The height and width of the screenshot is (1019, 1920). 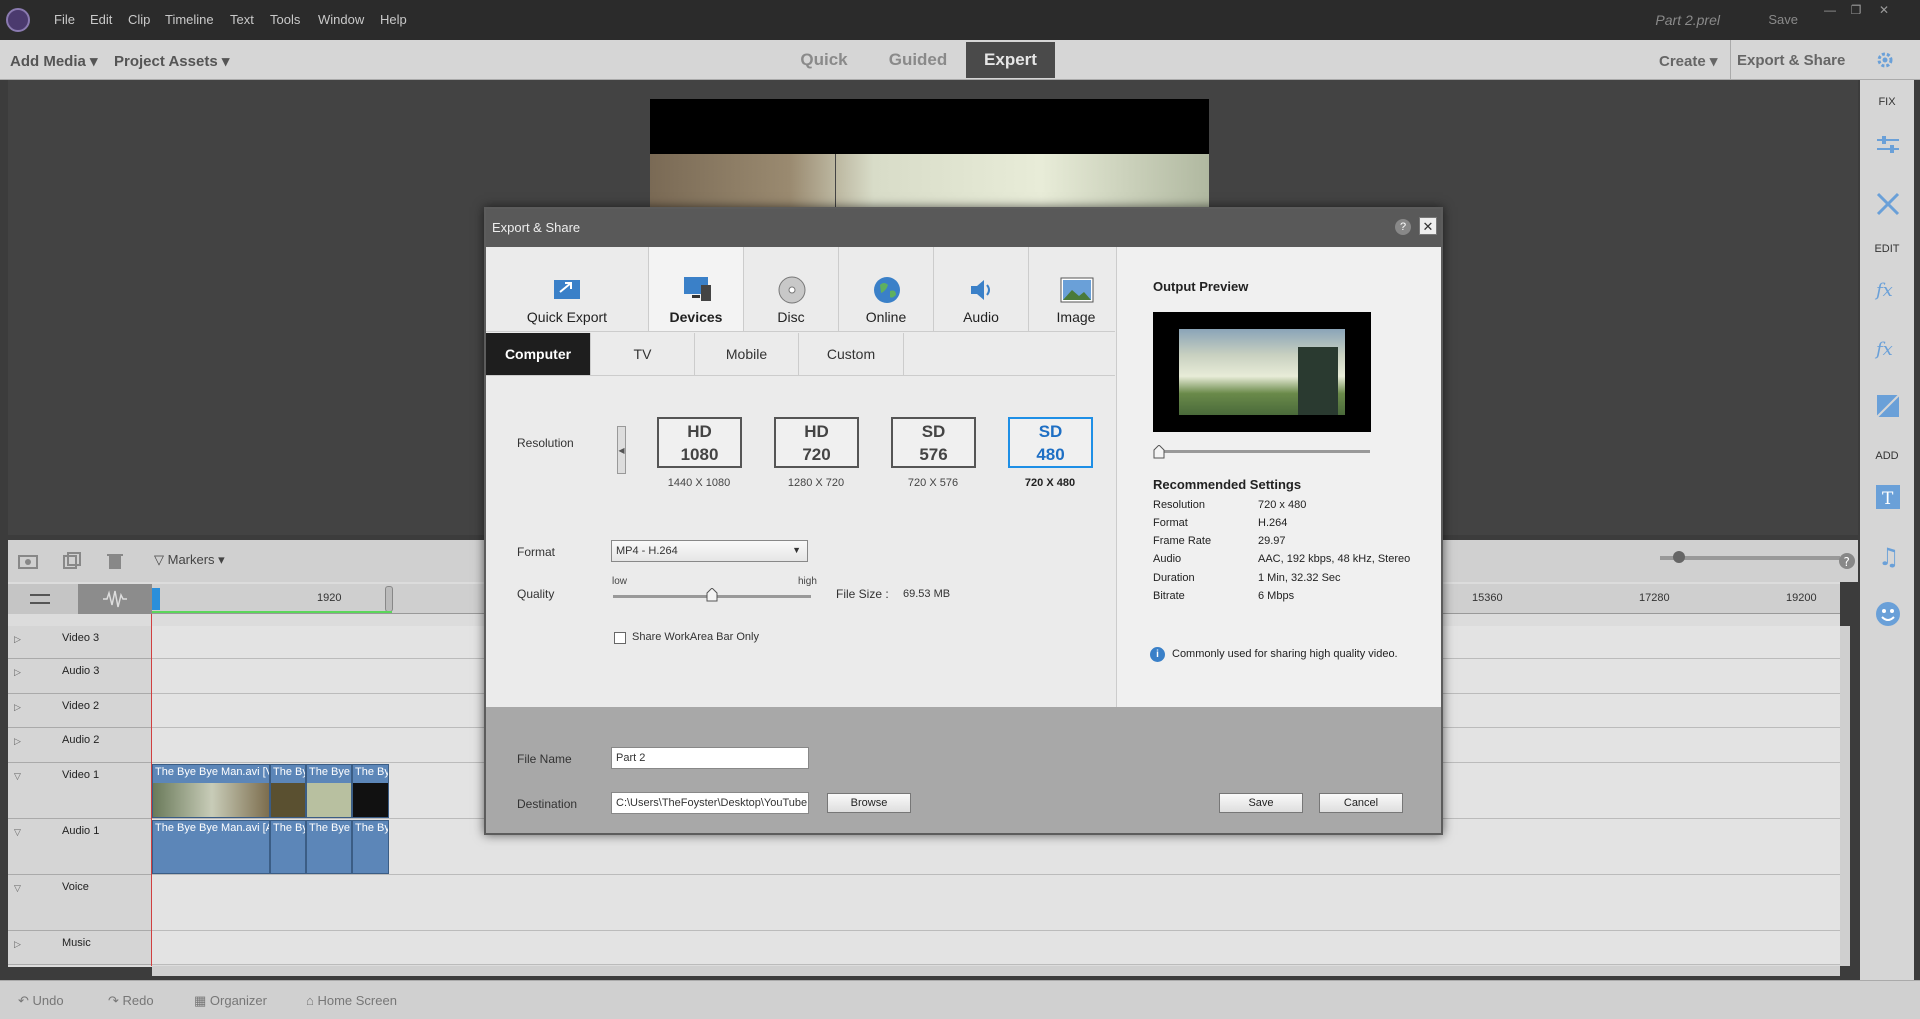 What do you see at coordinates (1888, 144) in the screenshot?
I see `adjust-icon` at bounding box center [1888, 144].